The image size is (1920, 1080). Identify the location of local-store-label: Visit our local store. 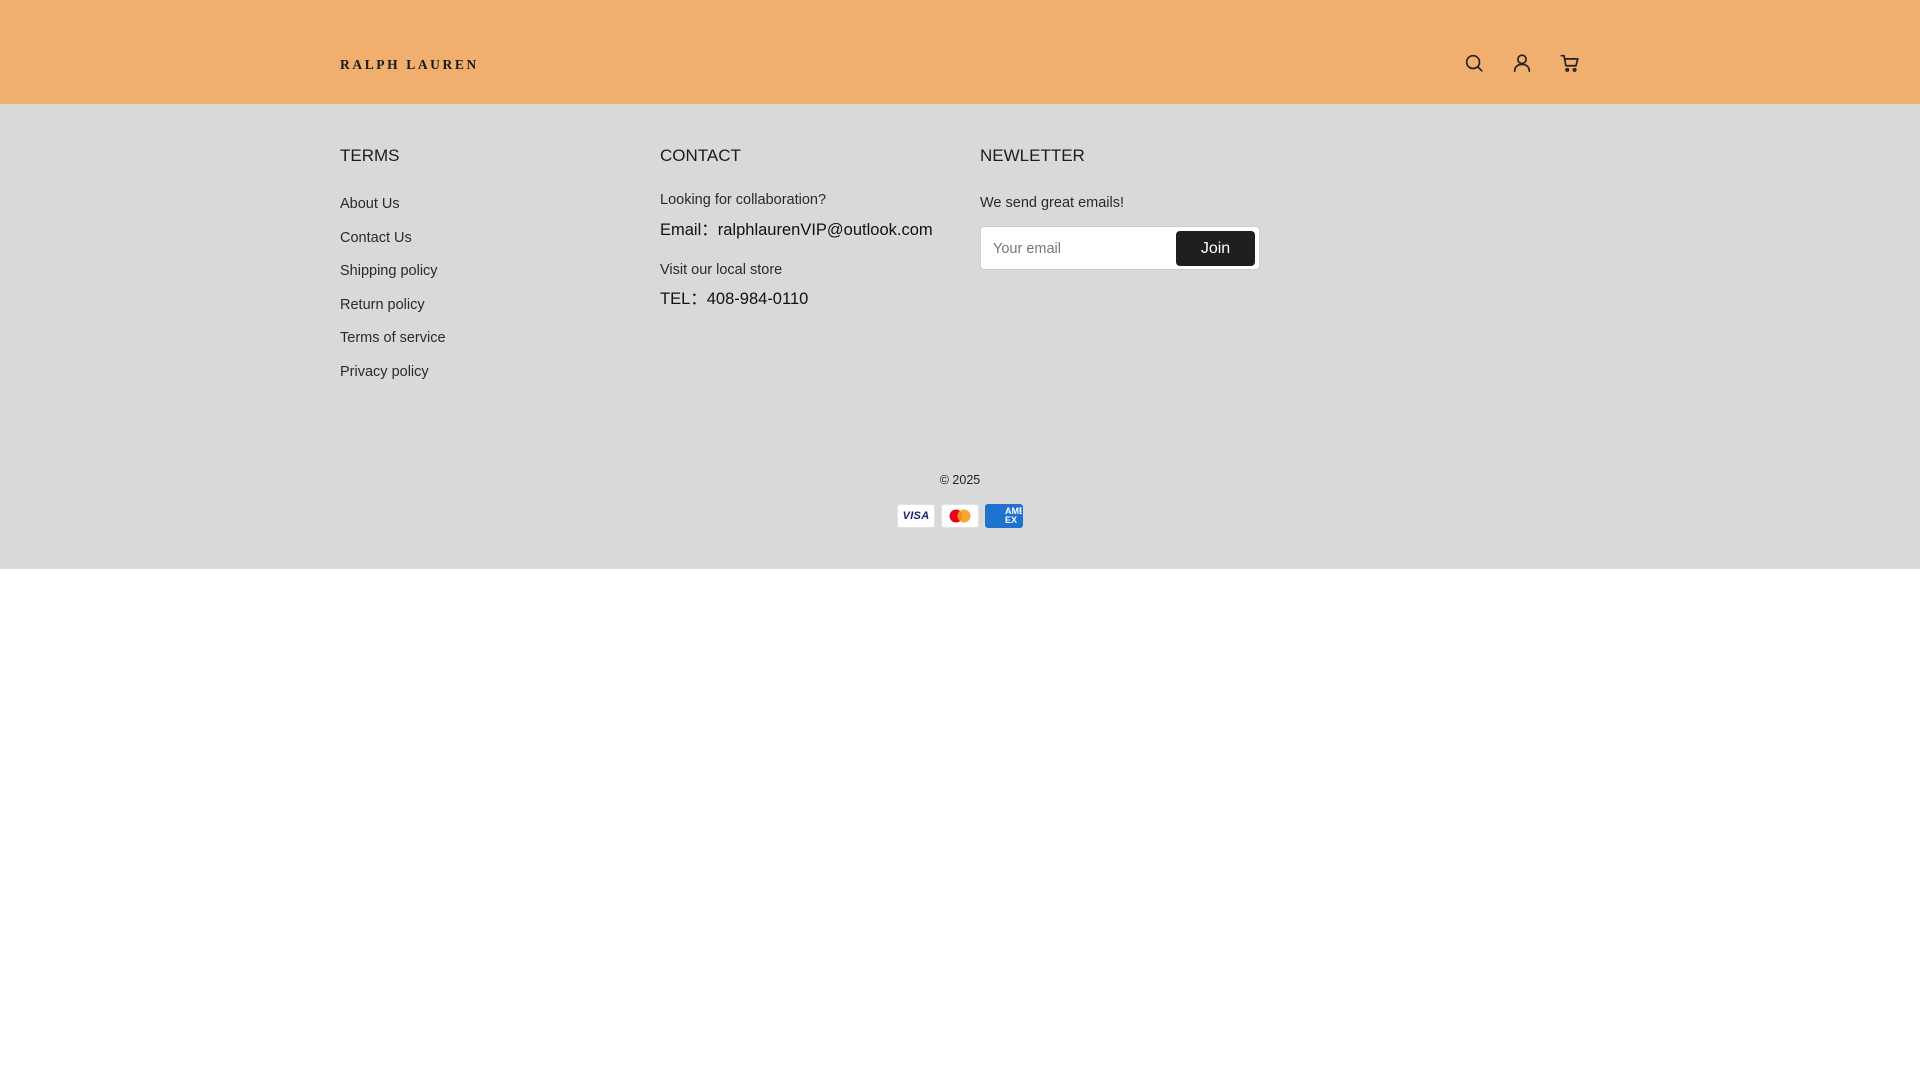
(721, 270).